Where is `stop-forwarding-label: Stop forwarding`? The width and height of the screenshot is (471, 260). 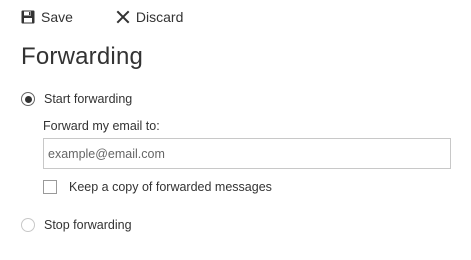 stop-forwarding-label: Stop forwarding is located at coordinates (88, 225).